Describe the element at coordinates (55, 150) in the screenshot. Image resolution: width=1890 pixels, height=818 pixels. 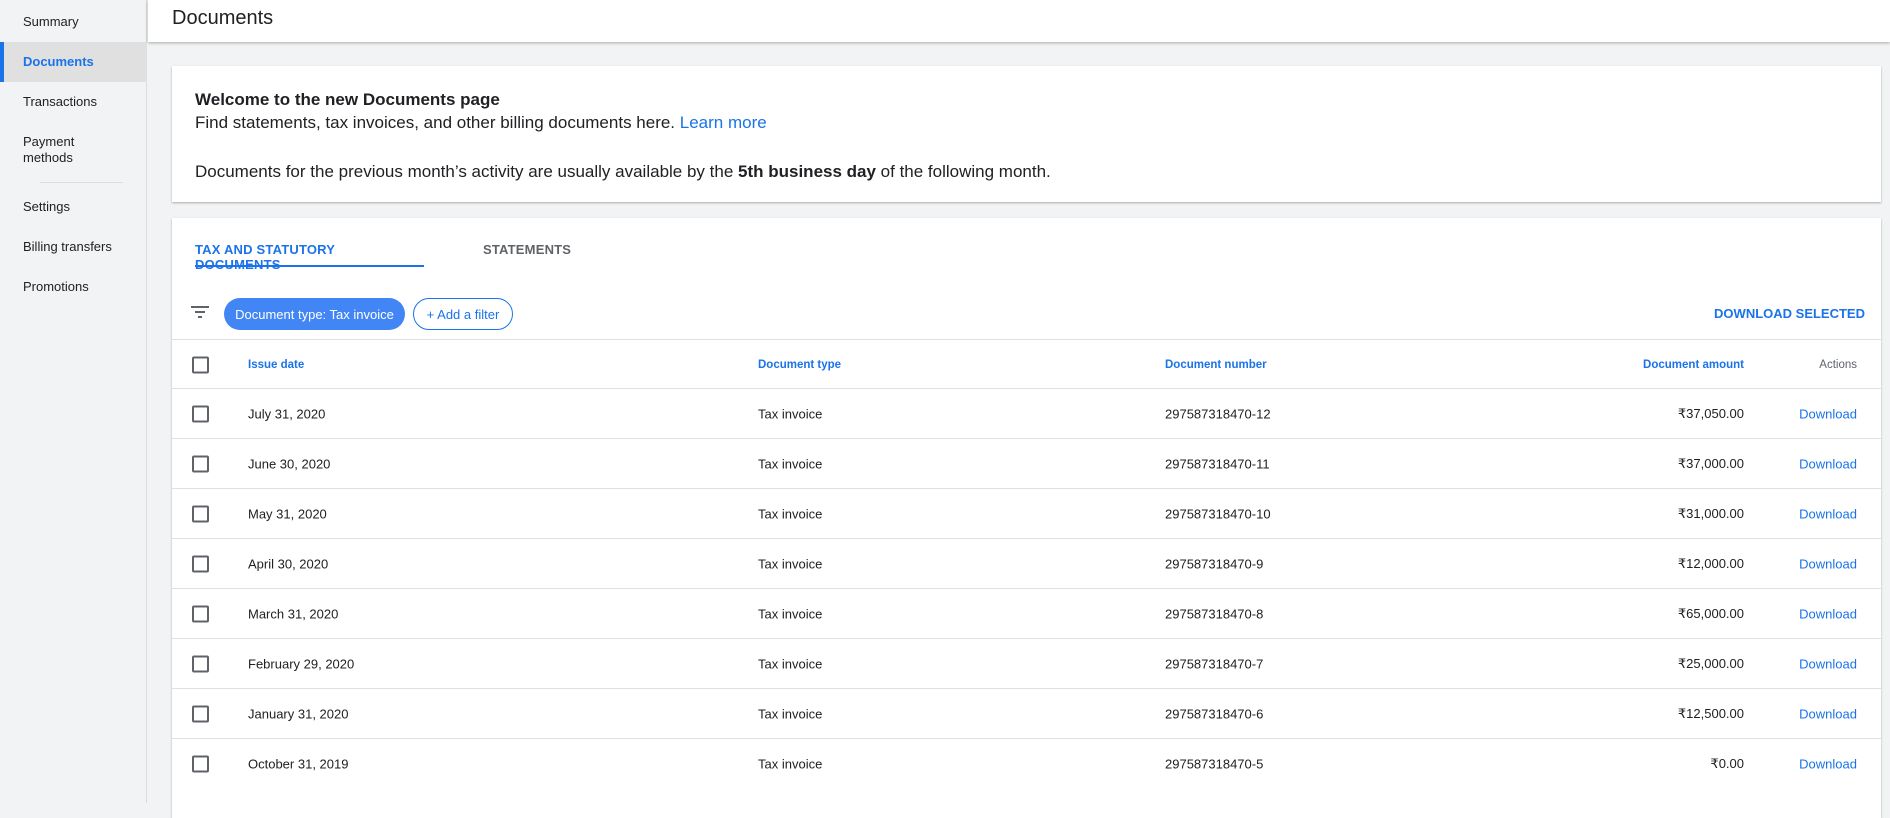
I see `sidebar-item-payment-methods: Payment methods` at that location.